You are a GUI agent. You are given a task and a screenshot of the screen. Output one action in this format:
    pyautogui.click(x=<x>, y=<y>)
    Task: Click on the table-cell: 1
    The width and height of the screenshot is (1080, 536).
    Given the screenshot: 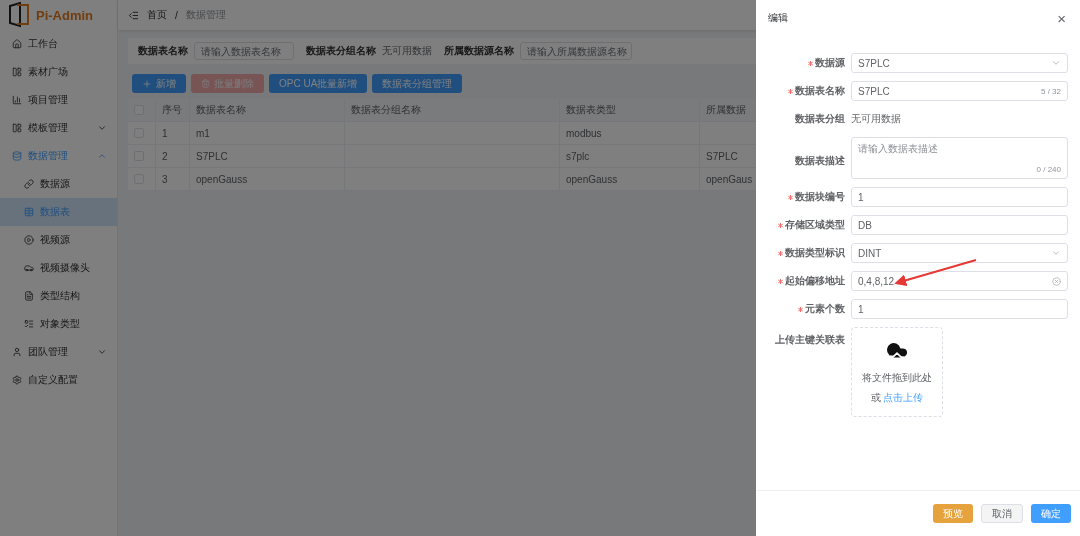 What is the action you would take?
    pyautogui.click(x=173, y=133)
    